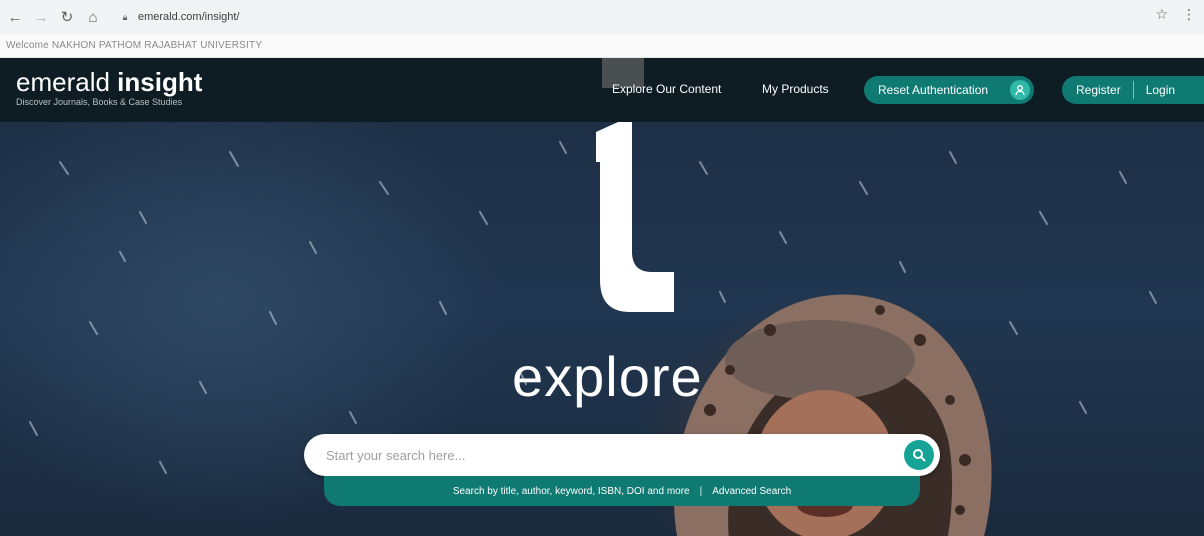 The width and height of the screenshot is (1204, 536). I want to click on advanced-search-link: Advanced Search, so click(751, 491).